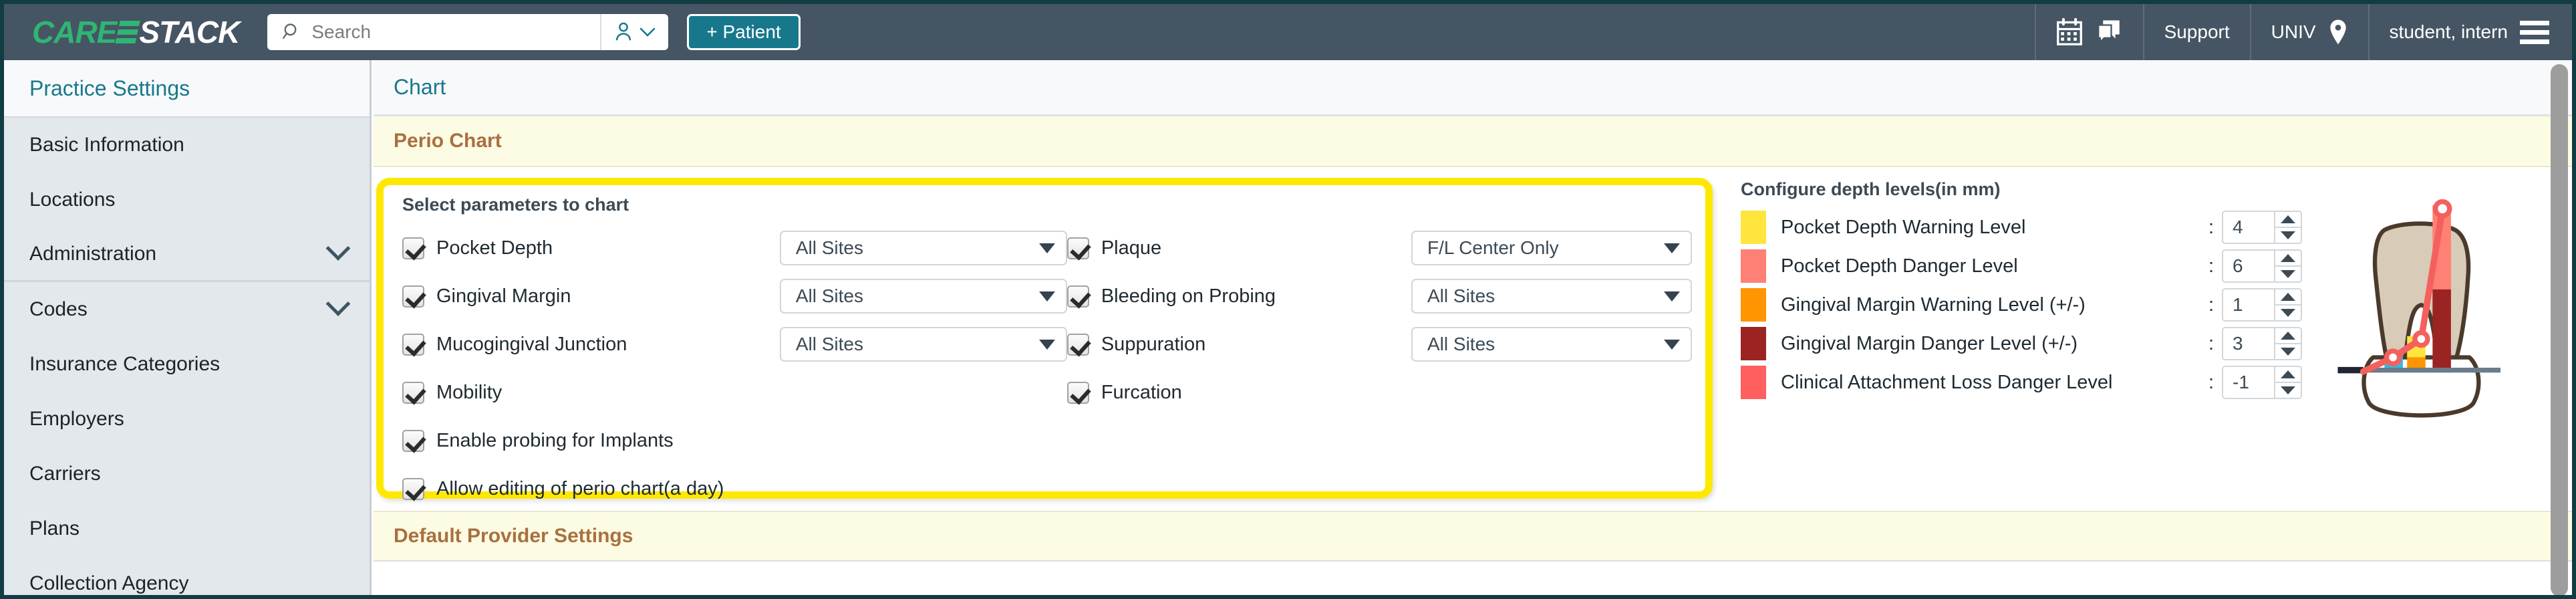  Describe the element at coordinates (2069, 32) in the screenshot. I see `calendar-icon` at that location.